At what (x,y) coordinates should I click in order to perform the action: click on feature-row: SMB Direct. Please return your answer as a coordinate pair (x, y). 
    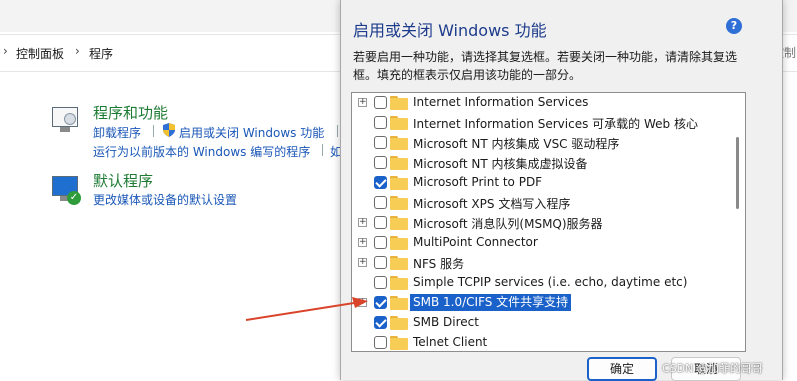
    Looking at the image, I should click on (542, 323).